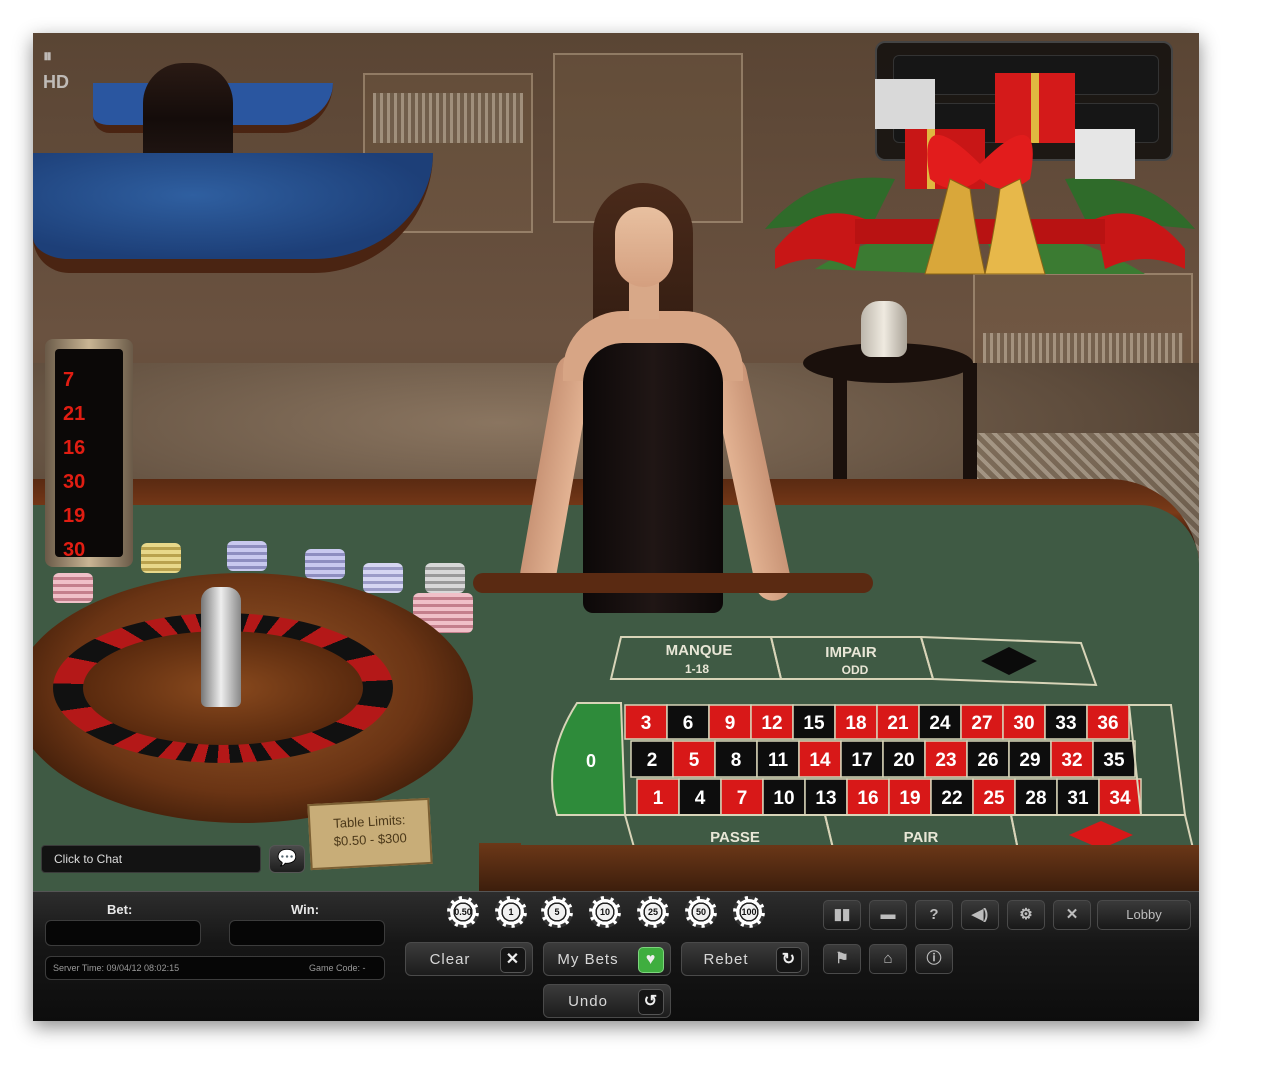 This screenshot has height=1087, width=1264. What do you see at coordinates (903, 760) in the screenshot?
I see `bet-number-label: 20` at bounding box center [903, 760].